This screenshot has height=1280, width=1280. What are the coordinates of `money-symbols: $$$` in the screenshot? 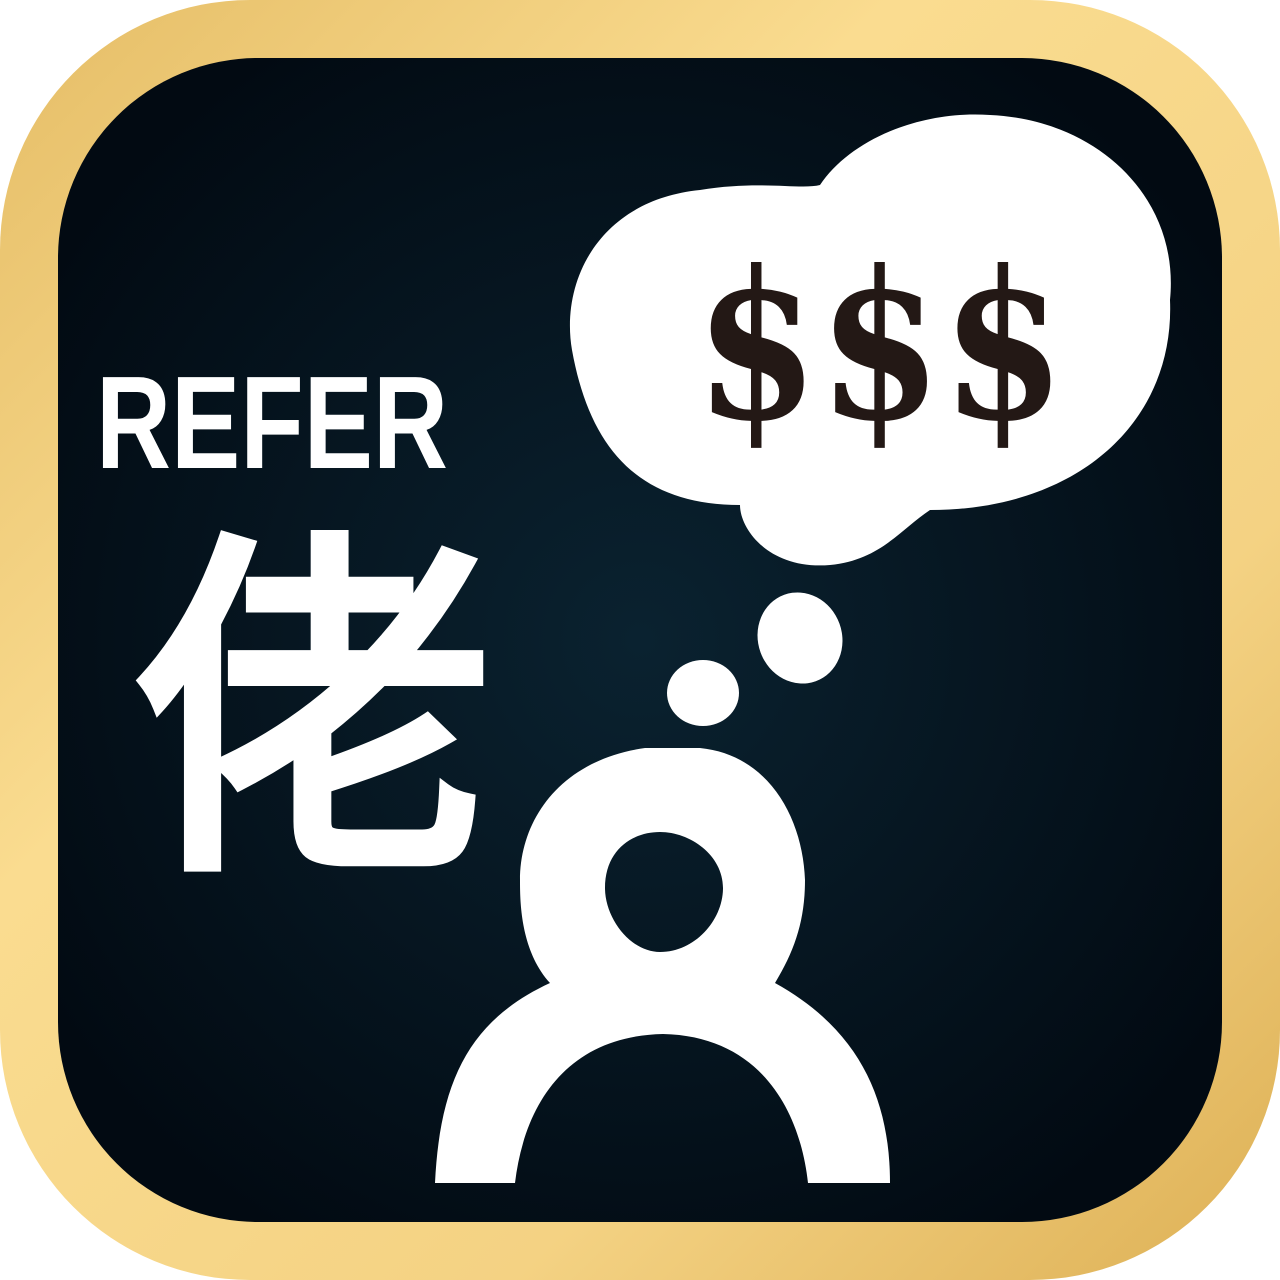 It's located at (880, 347).